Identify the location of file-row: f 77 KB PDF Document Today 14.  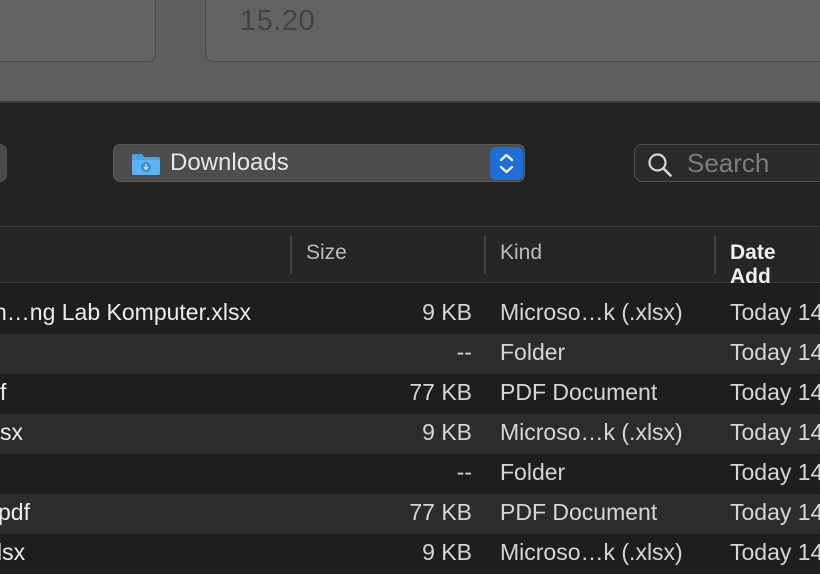
(410, 394).